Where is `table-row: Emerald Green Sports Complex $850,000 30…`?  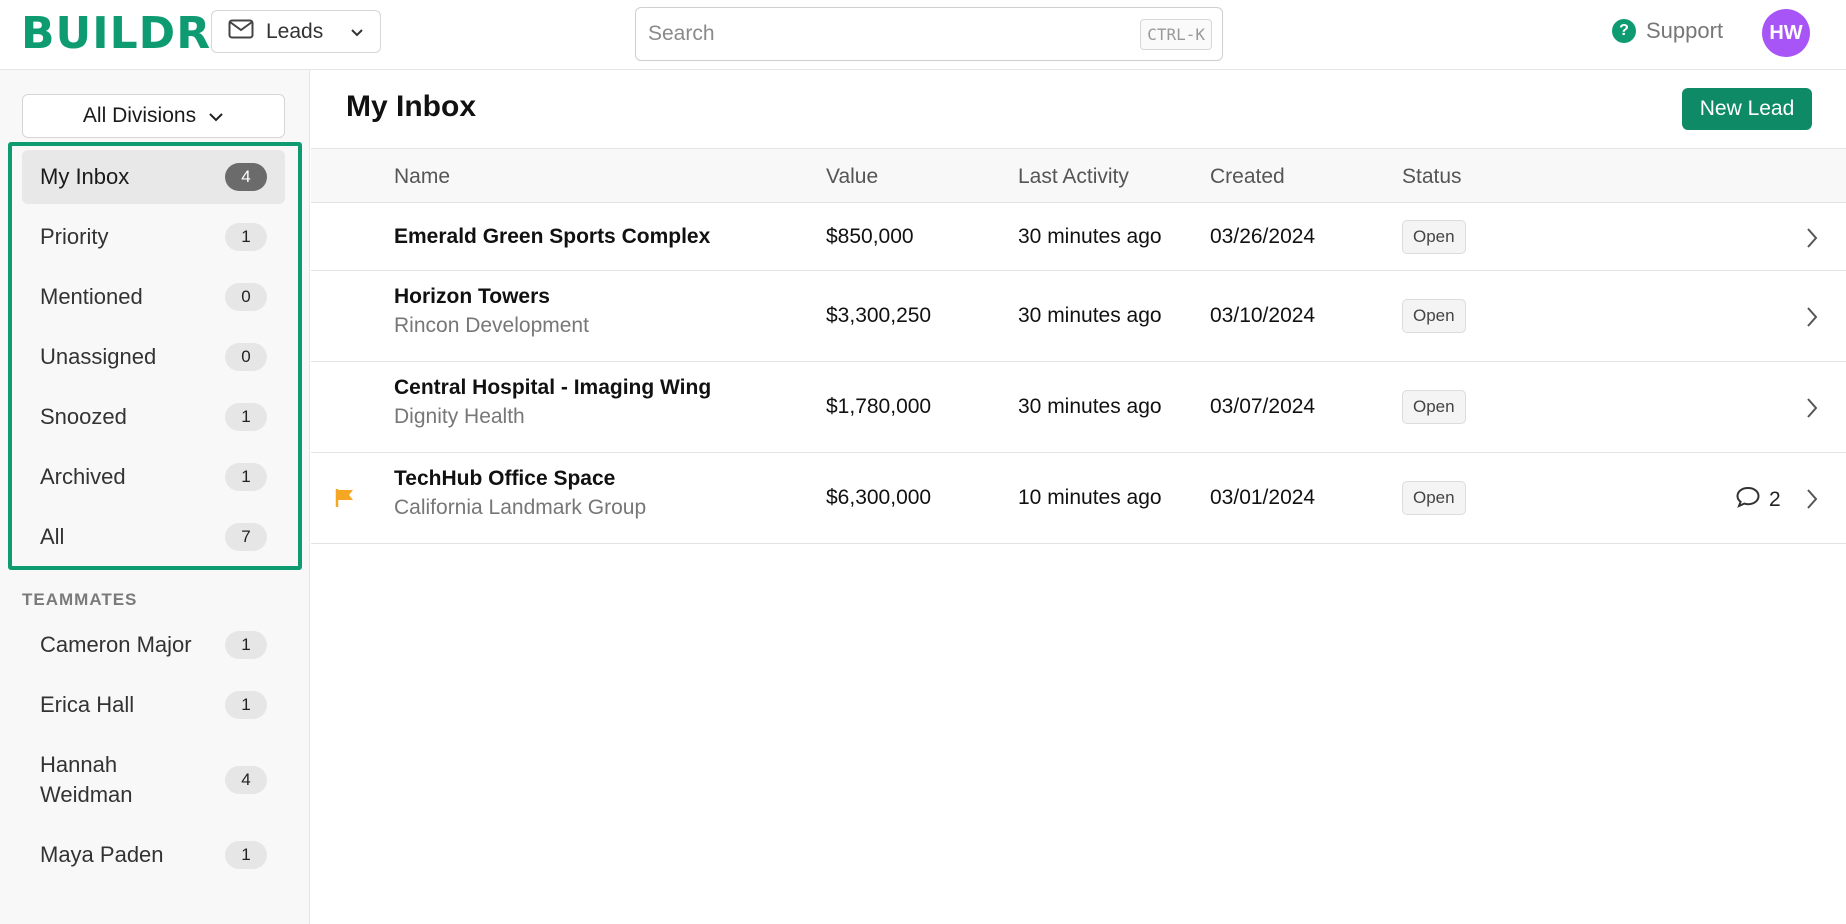 table-row: Emerald Green Sports Complex $850,000 30… is located at coordinates (1078, 237).